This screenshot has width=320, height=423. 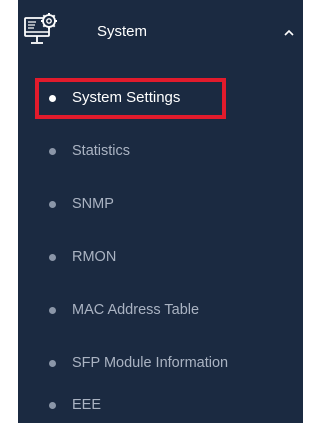 What do you see at coordinates (87, 405) in the screenshot?
I see `sidebar-item-label: EEE` at bounding box center [87, 405].